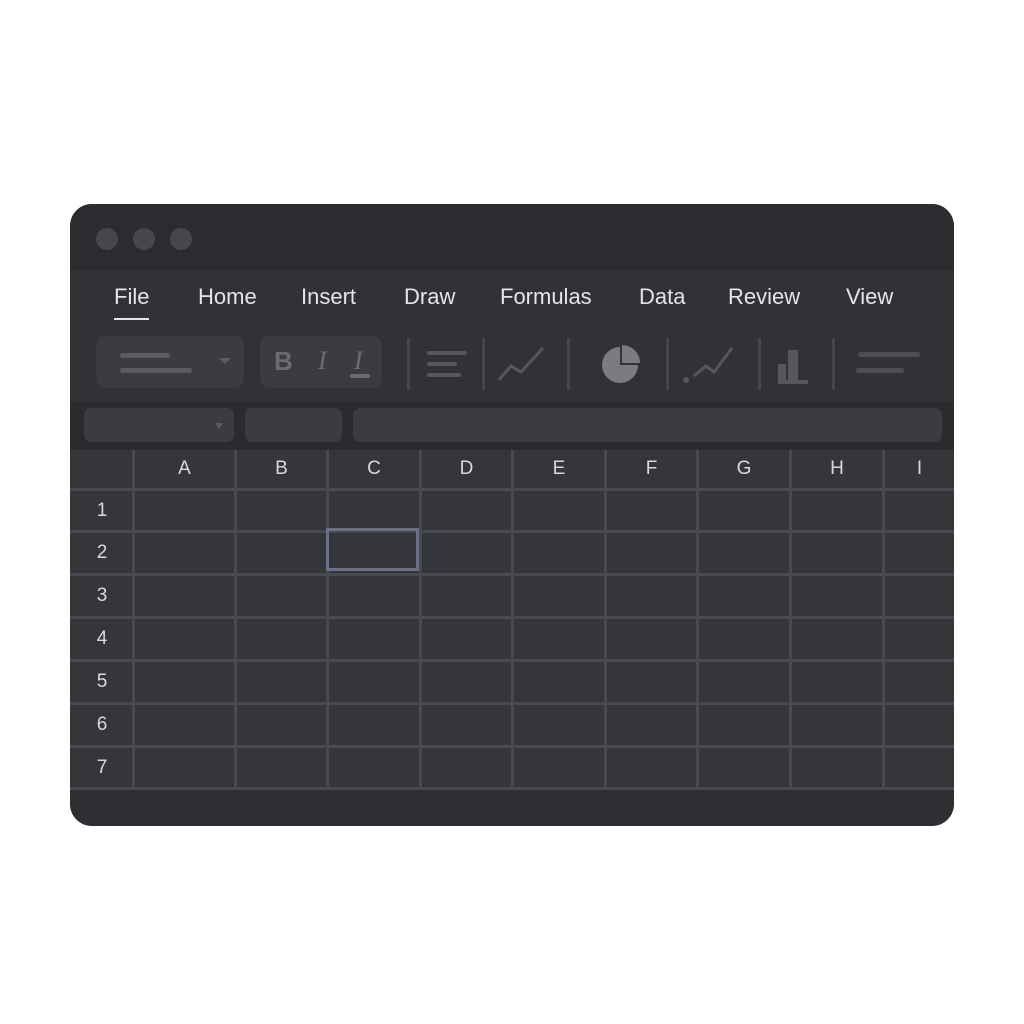 Image resolution: width=1024 pixels, height=1024 pixels. I want to click on ribbon-toolbar: B I I, so click(512, 364).